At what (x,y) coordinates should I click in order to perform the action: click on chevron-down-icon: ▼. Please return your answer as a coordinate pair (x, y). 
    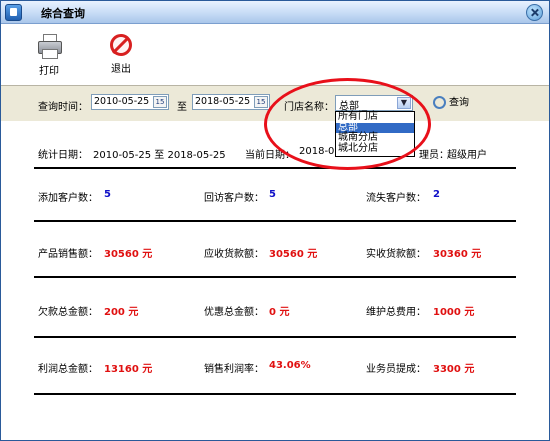
    Looking at the image, I should click on (404, 103).